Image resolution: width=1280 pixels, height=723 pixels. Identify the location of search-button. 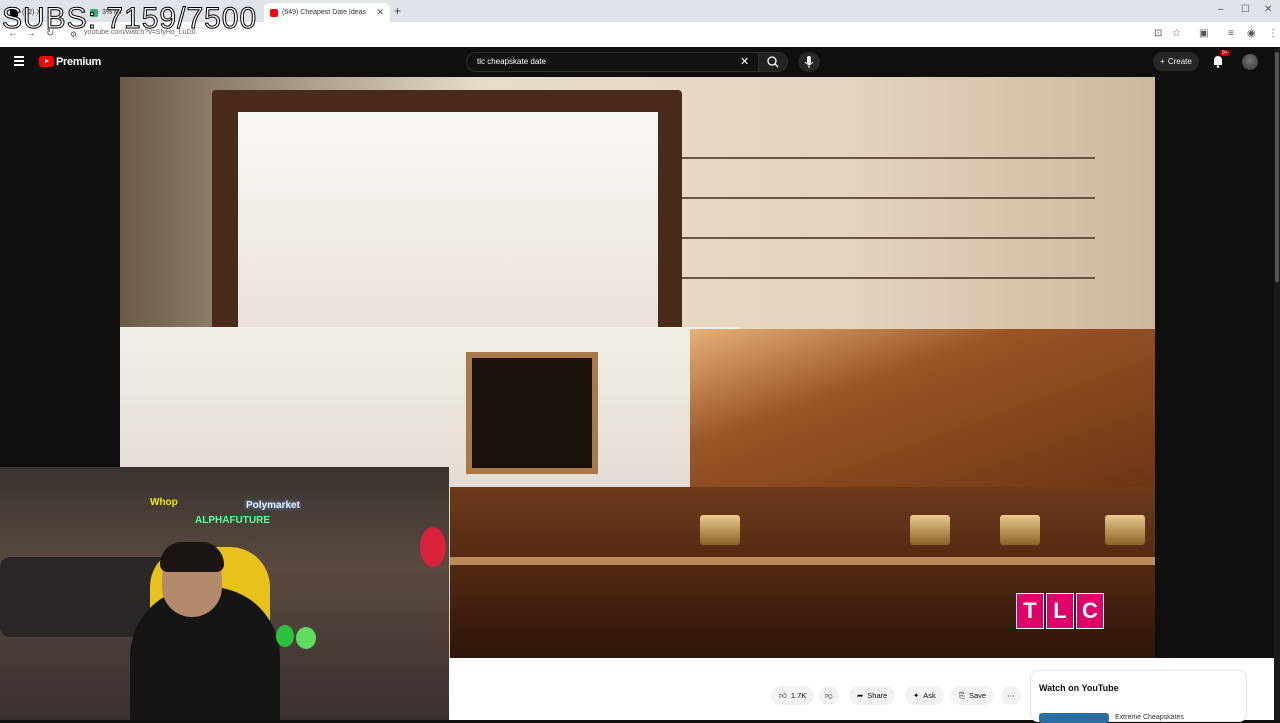
(773, 62).